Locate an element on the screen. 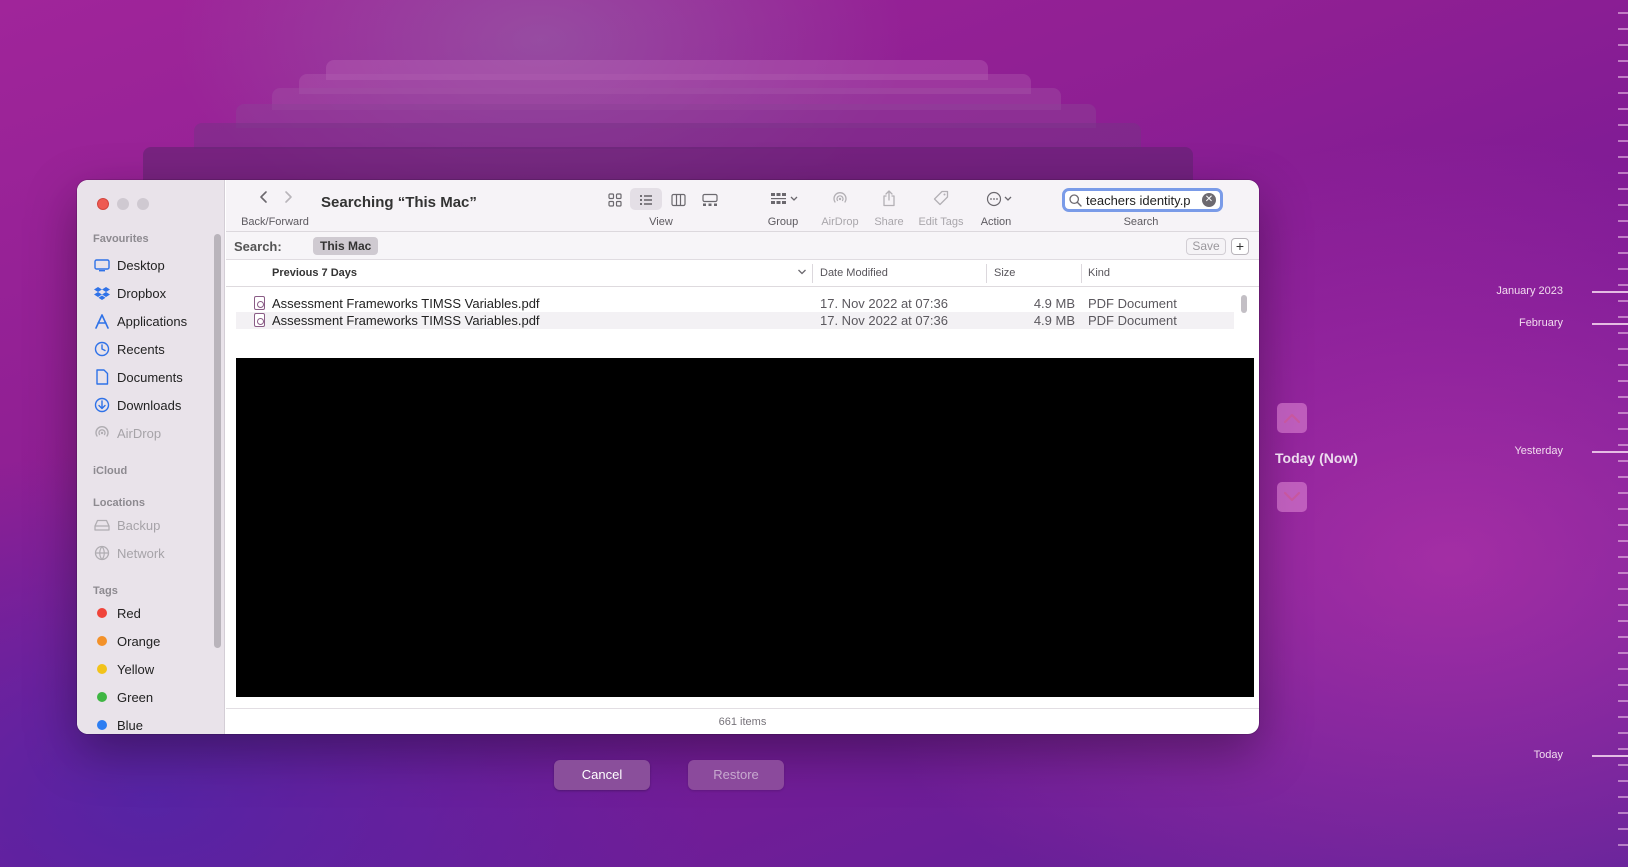 The image size is (1628, 867). sidebar-item-network: Network is located at coordinates (153, 553).